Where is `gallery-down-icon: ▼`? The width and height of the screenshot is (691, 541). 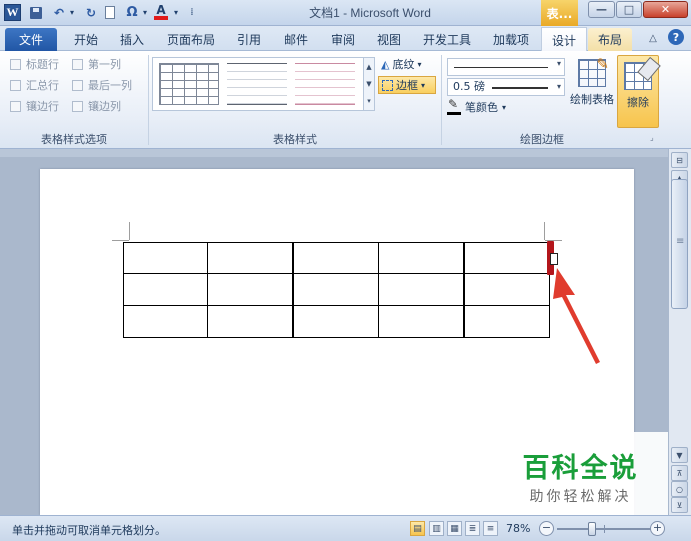 gallery-down-icon: ▼ is located at coordinates (368, 84).